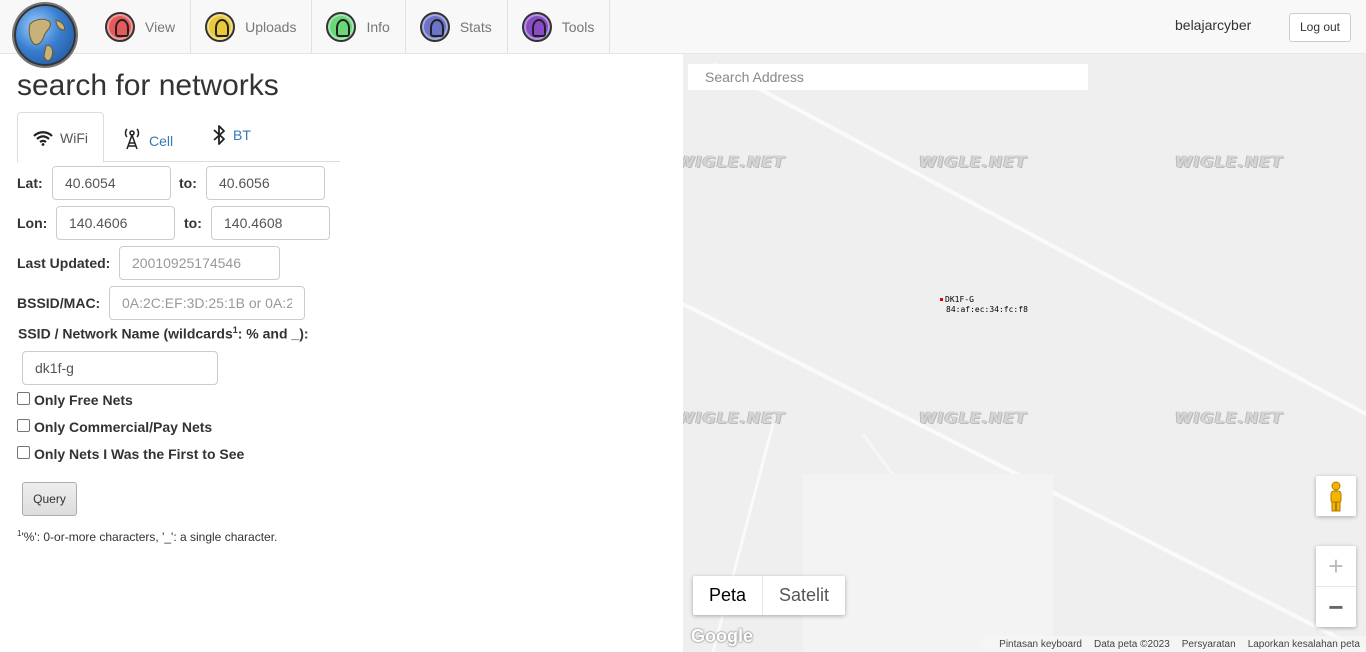 This screenshot has height=652, width=1366. What do you see at coordinates (536, 26) in the screenshot?
I see `tools-icon` at bounding box center [536, 26].